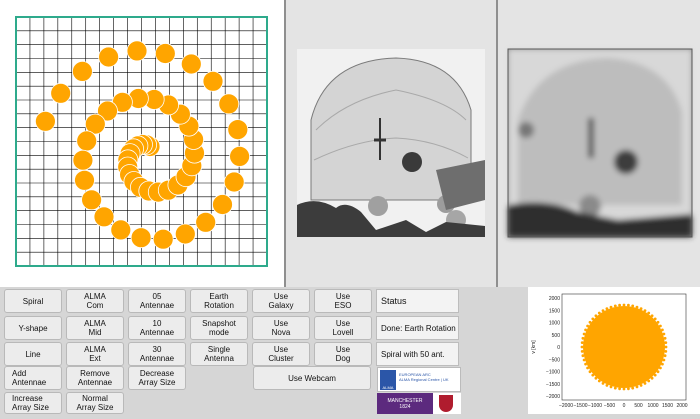 This screenshot has height=419, width=700. What do you see at coordinates (446, 403) in the screenshot?
I see `cambridge-crest-icon` at bounding box center [446, 403].